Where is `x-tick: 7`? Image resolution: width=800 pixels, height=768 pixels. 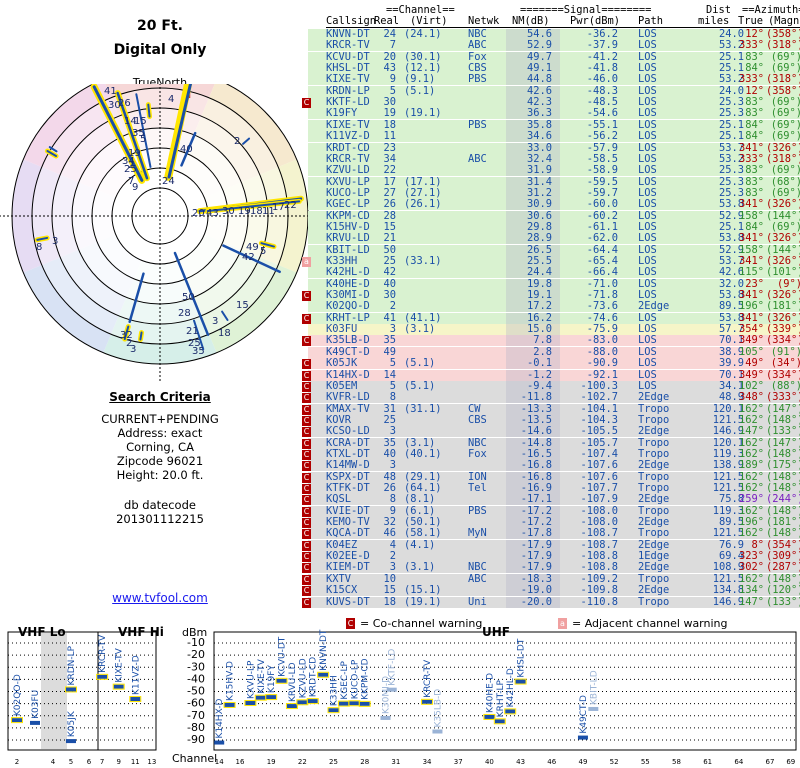
x-tick: 7 is located at coordinates (102, 762).